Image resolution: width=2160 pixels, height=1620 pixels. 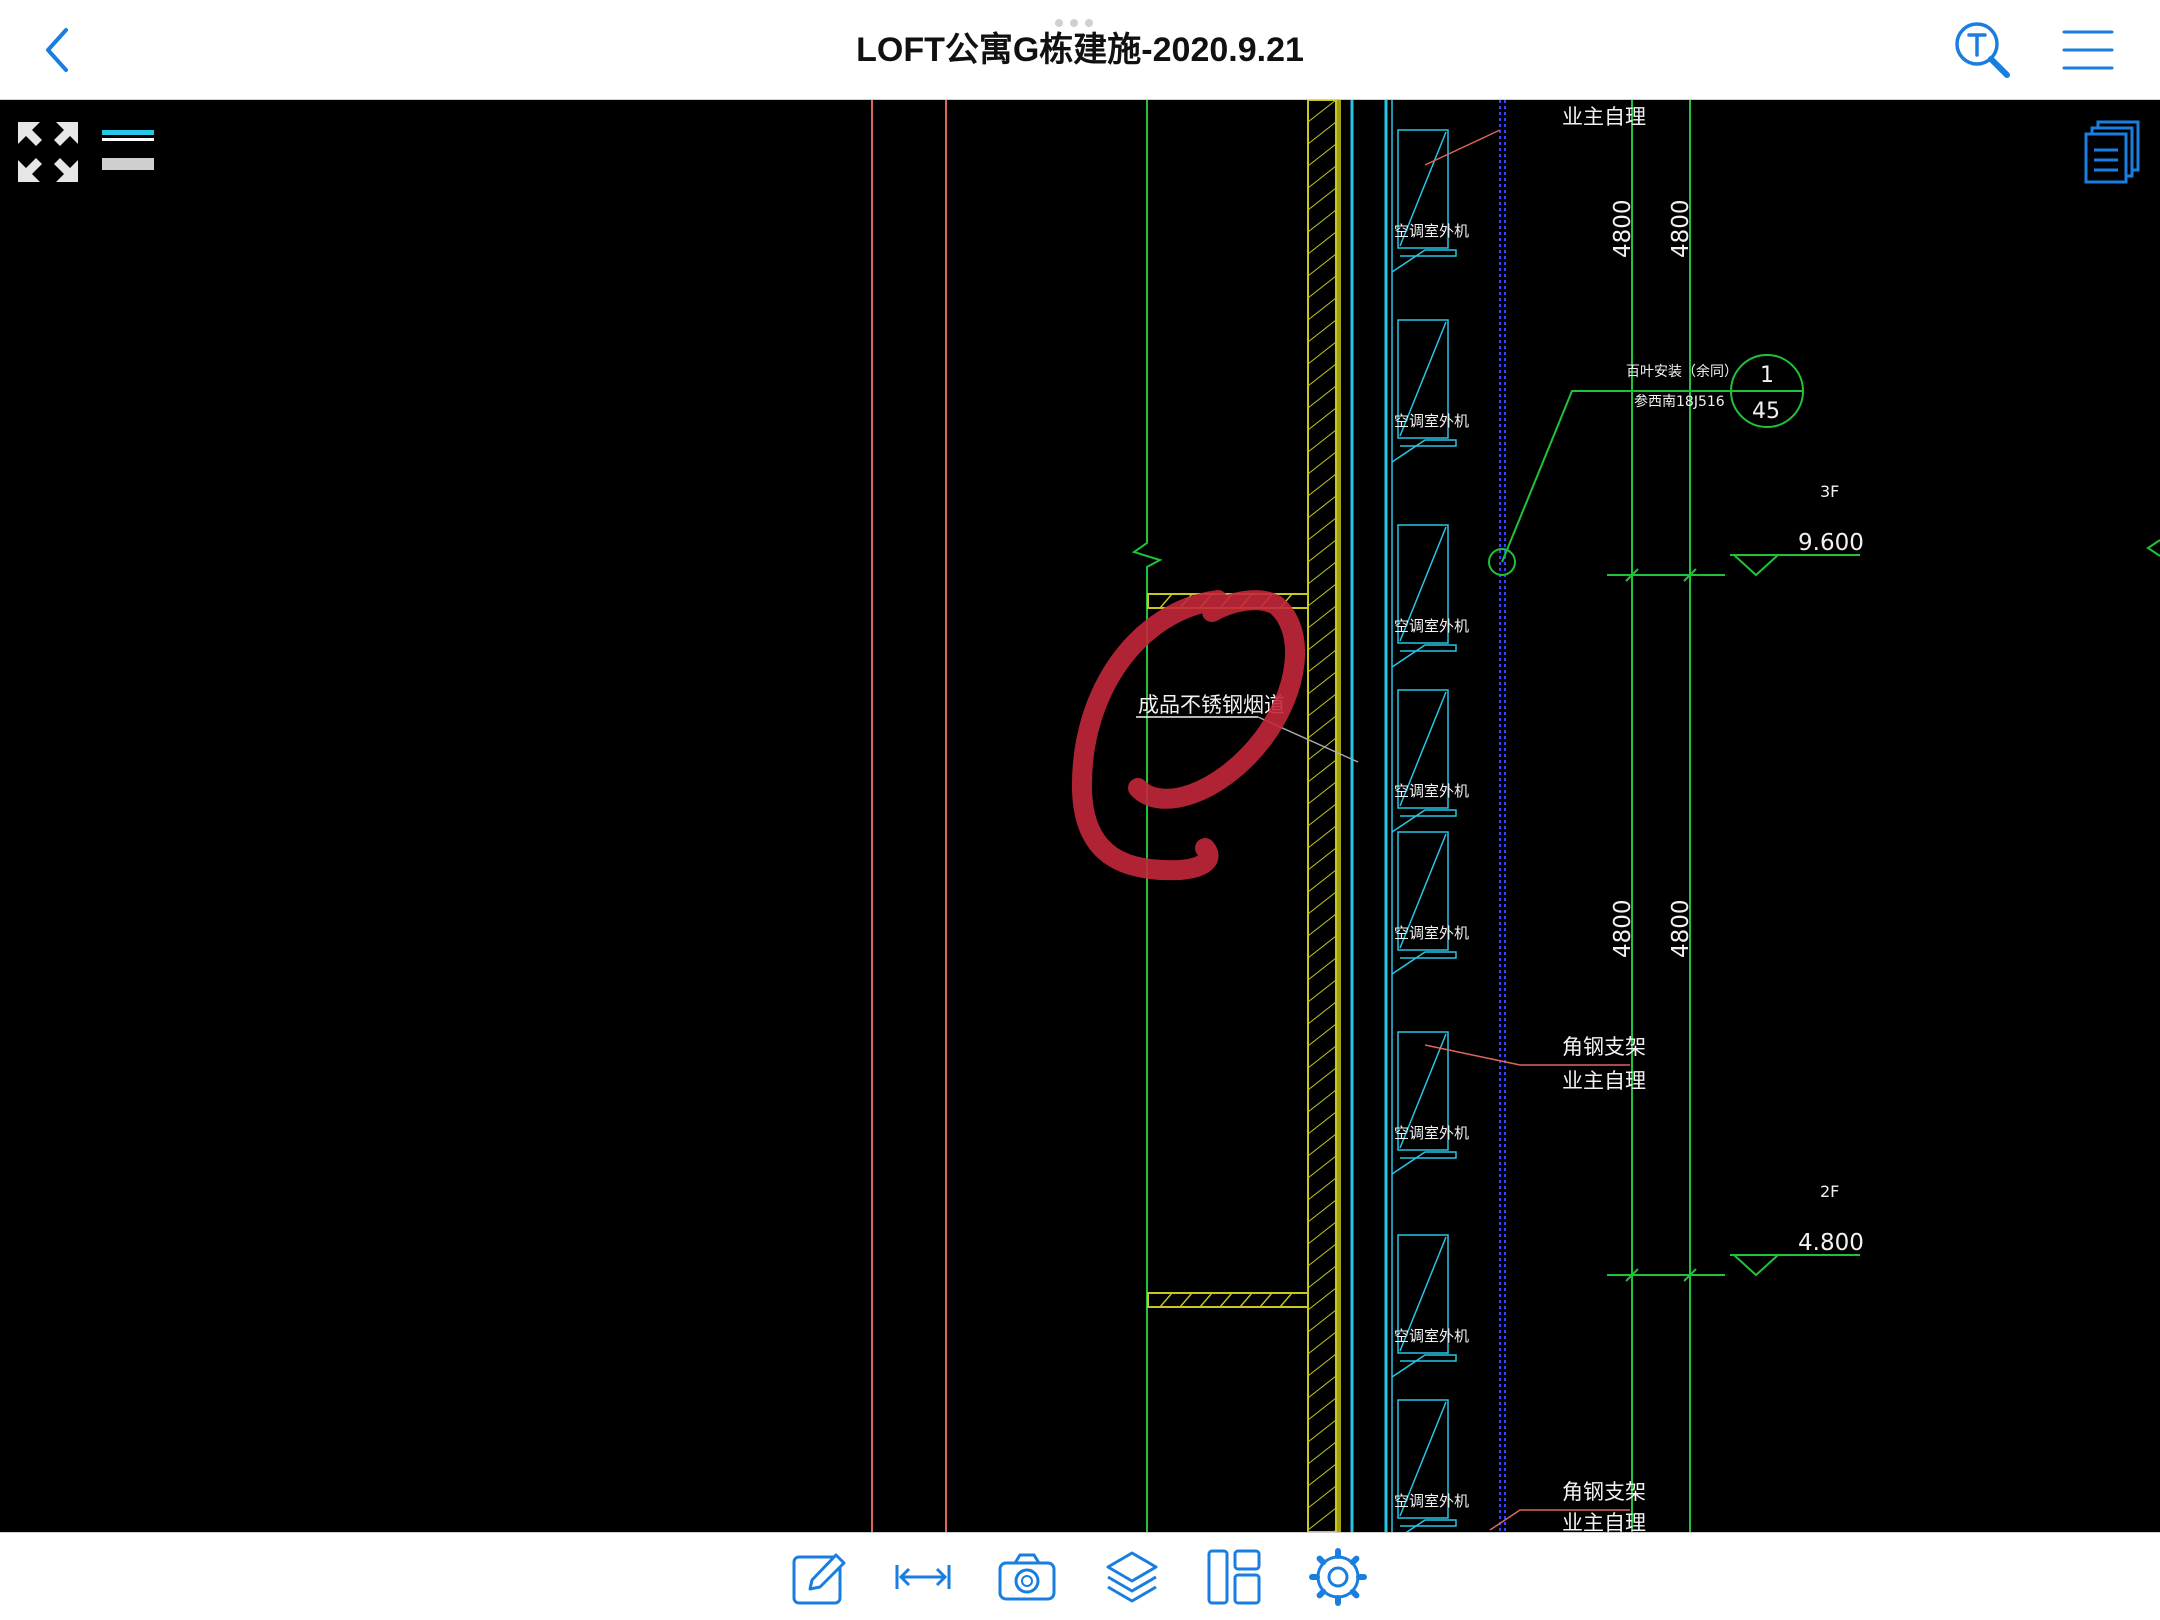 I want to click on pencil-edit-icon, so click(x=819, y=1579).